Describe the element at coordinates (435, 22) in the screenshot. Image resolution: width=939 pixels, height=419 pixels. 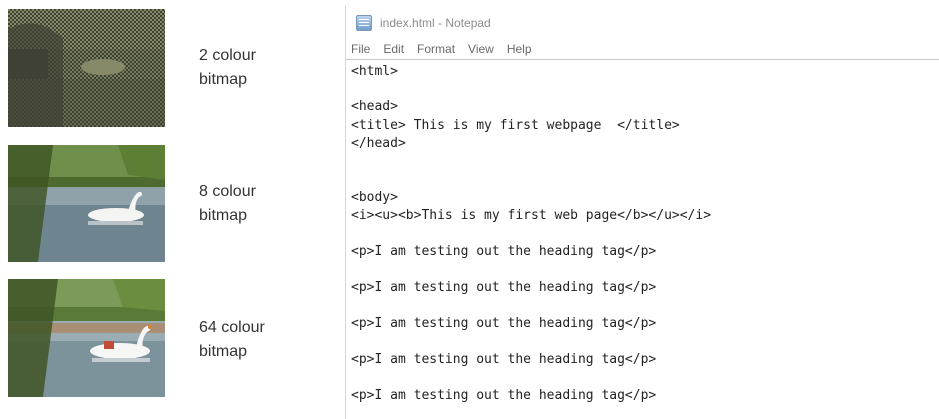
I see `window-title: index.html - Notepad` at that location.